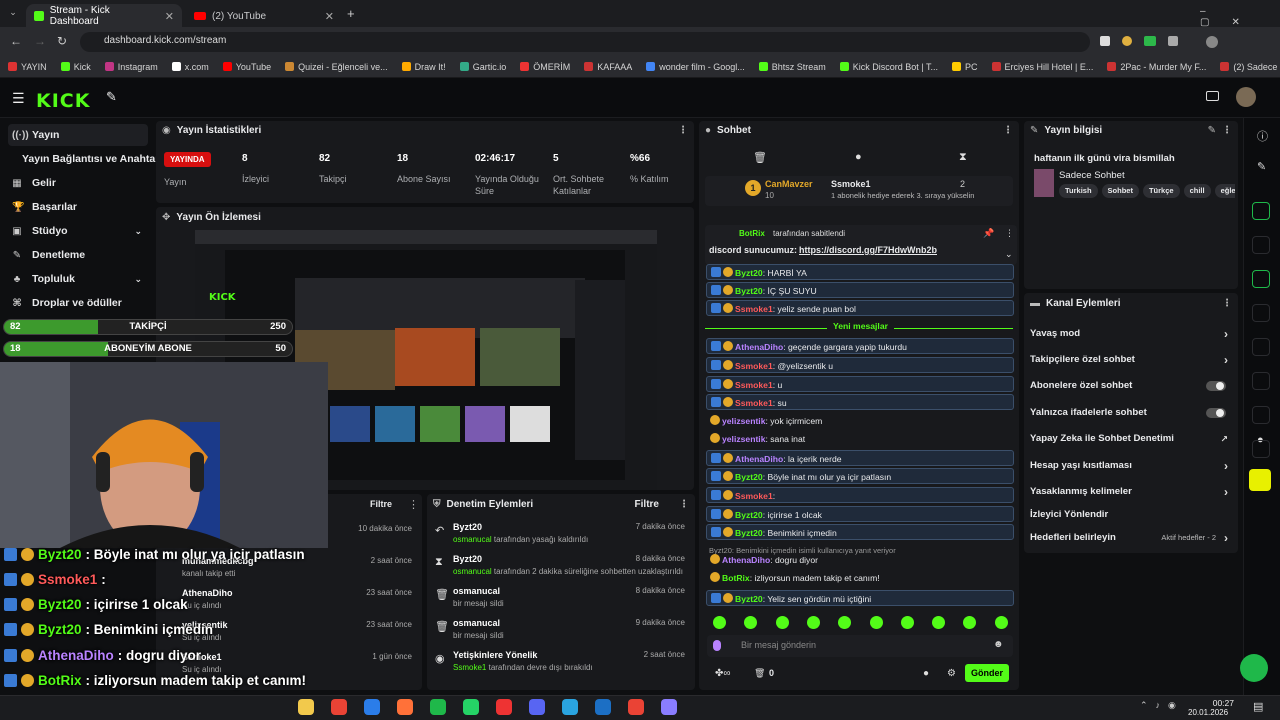  What do you see at coordinates (585, 42) in the screenshot?
I see `address-bar: dashboard.kick.com/stream` at bounding box center [585, 42].